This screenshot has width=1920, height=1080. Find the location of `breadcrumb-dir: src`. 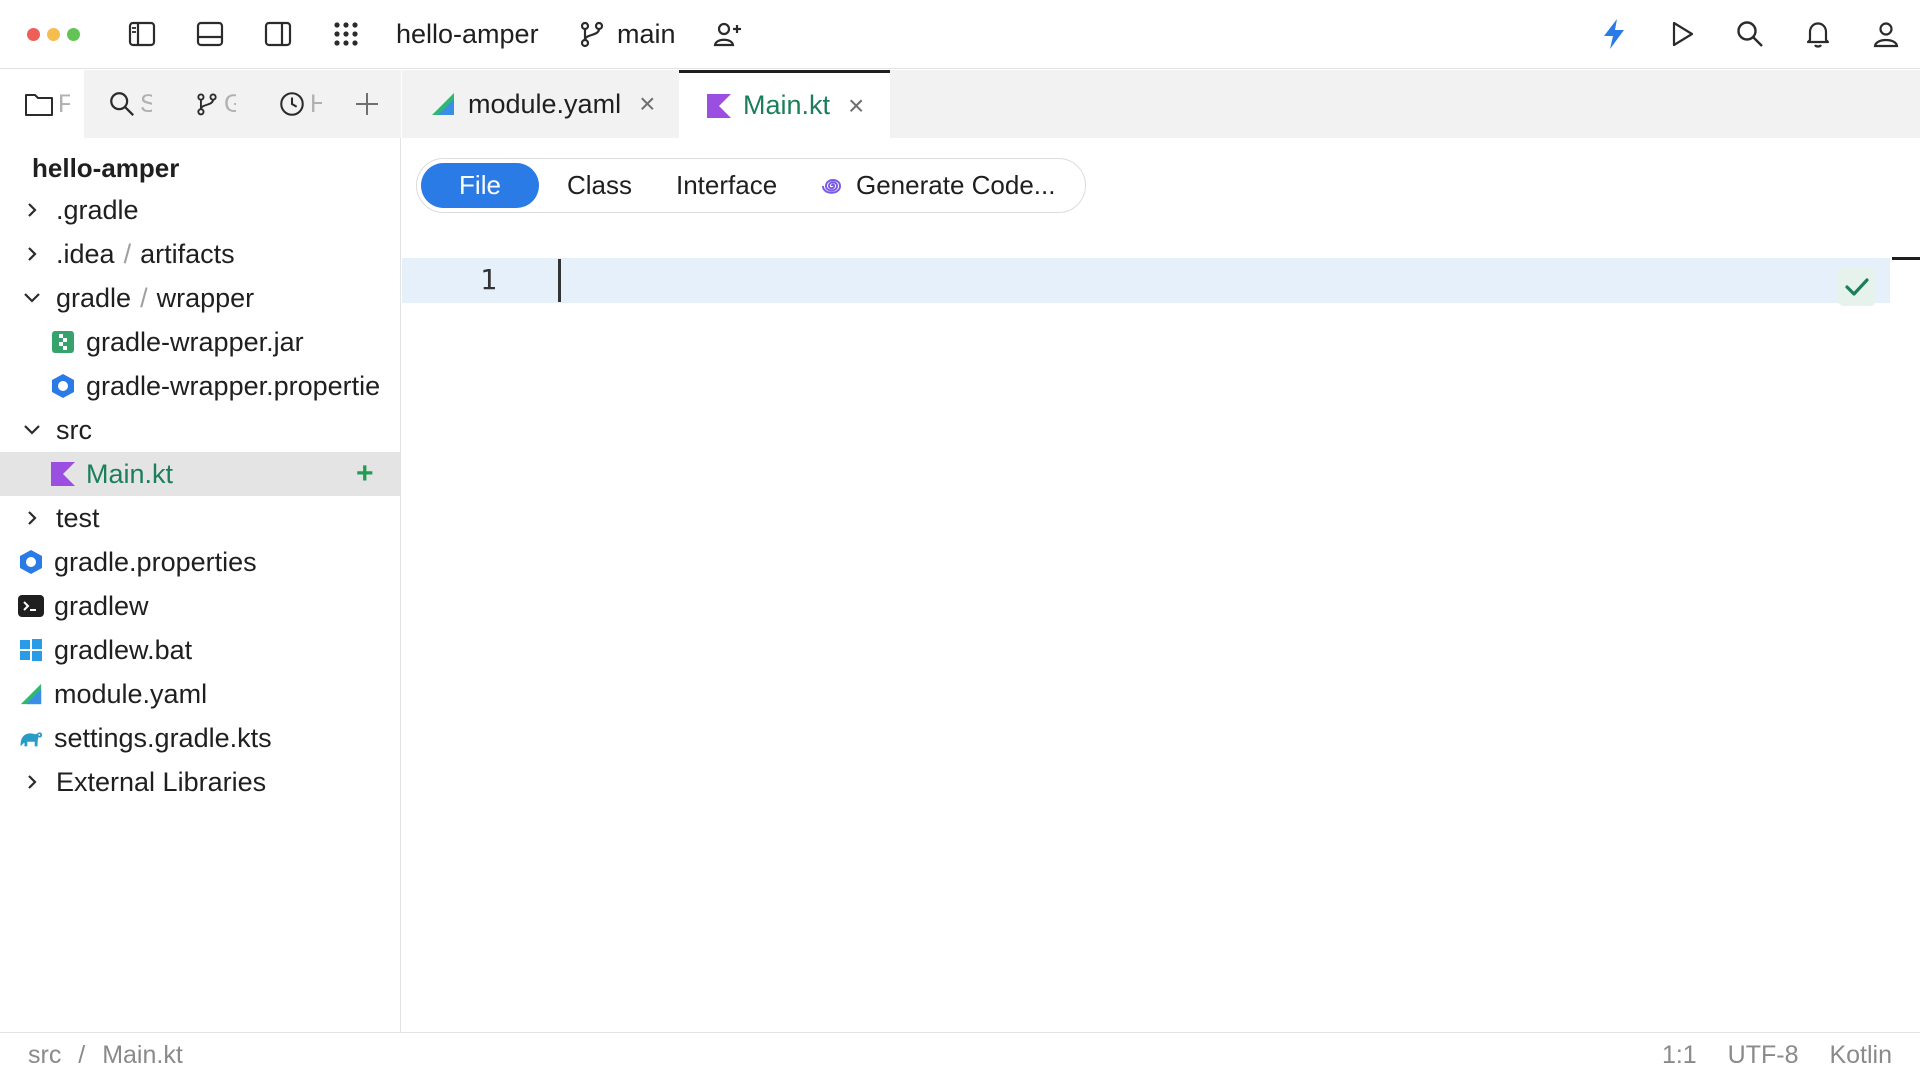

breadcrumb-dir: src is located at coordinates (44, 1055).